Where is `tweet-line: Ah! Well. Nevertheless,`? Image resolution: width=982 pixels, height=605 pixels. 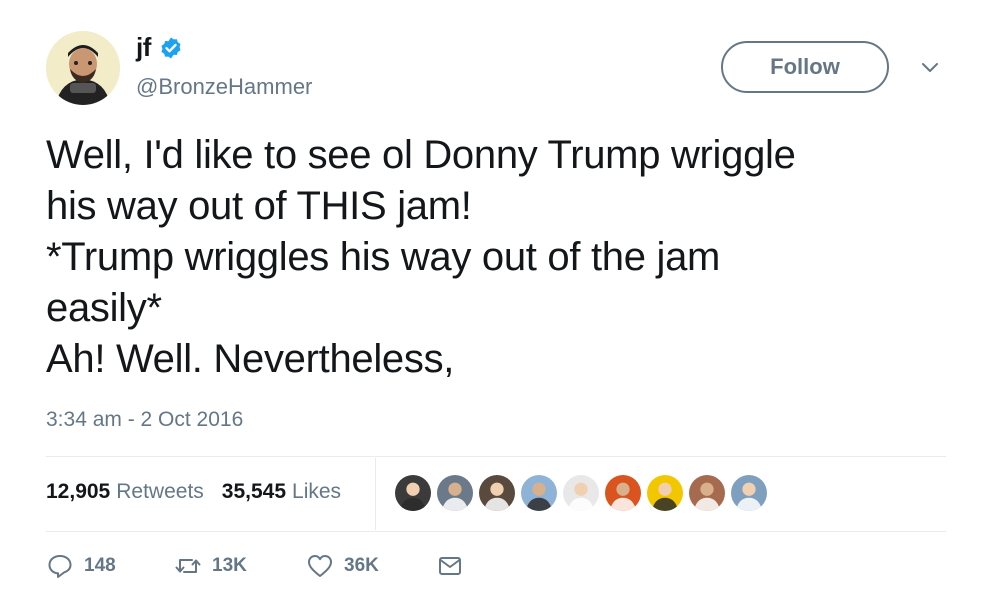
tweet-line: Ah! Well. Nevertheless, is located at coordinates (250, 359).